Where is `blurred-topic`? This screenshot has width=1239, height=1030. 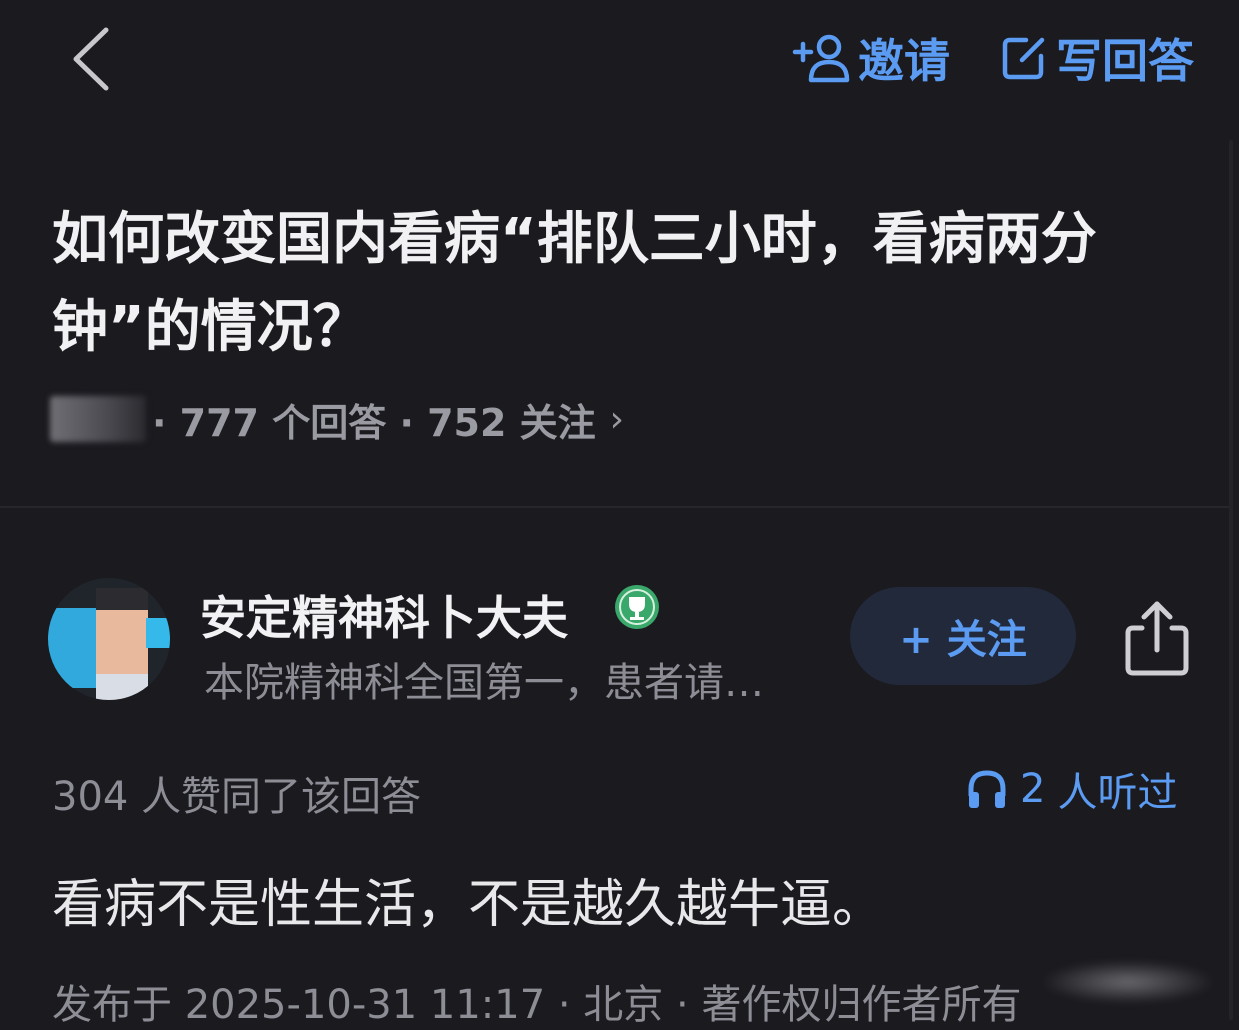
blurred-topic is located at coordinates (98, 419).